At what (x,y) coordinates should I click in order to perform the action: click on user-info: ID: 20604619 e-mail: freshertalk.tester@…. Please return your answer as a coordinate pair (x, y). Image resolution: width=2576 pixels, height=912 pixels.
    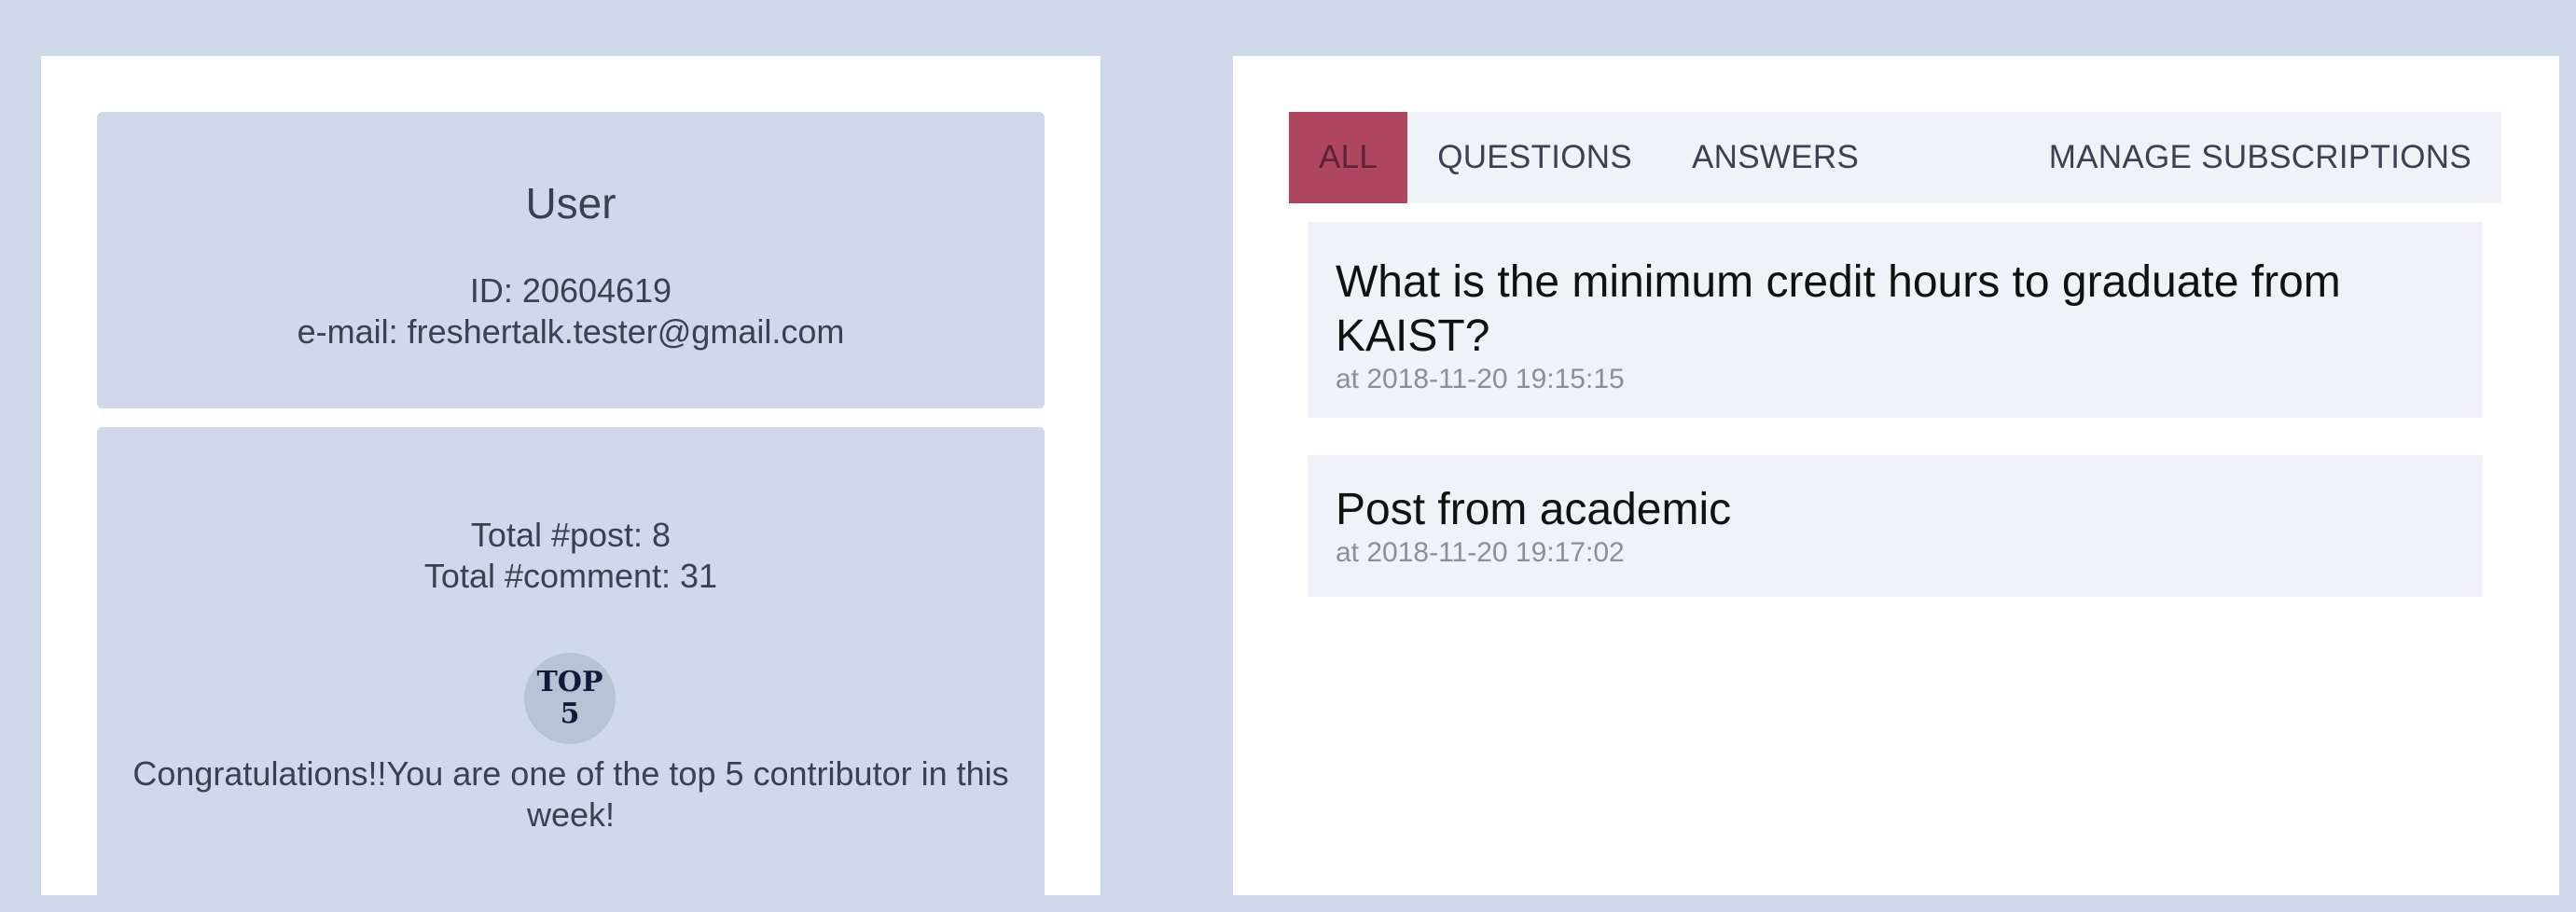
    Looking at the image, I should click on (571, 311).